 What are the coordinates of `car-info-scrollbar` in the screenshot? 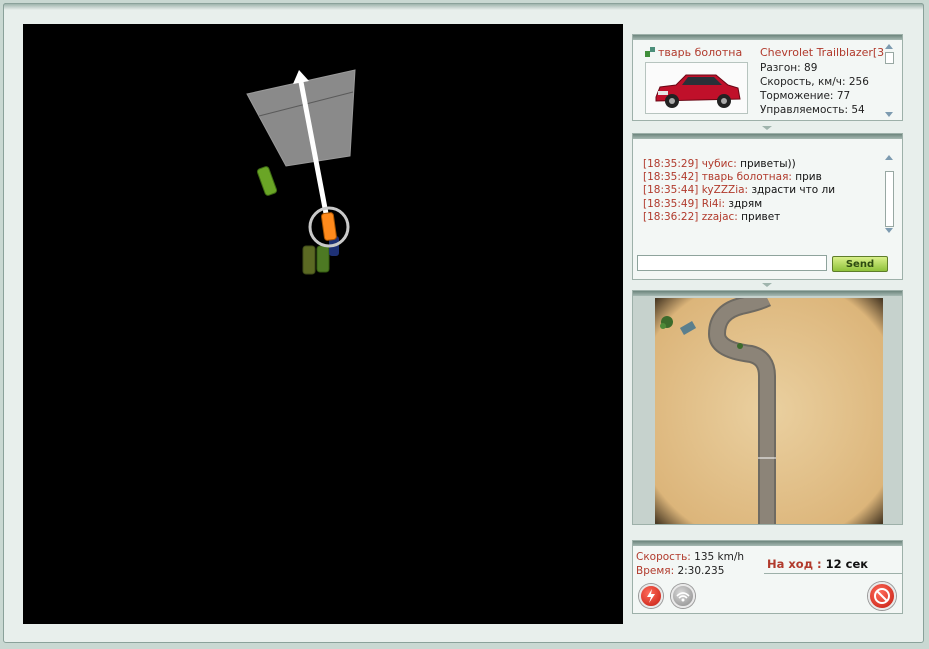 It's located at (889, 80).